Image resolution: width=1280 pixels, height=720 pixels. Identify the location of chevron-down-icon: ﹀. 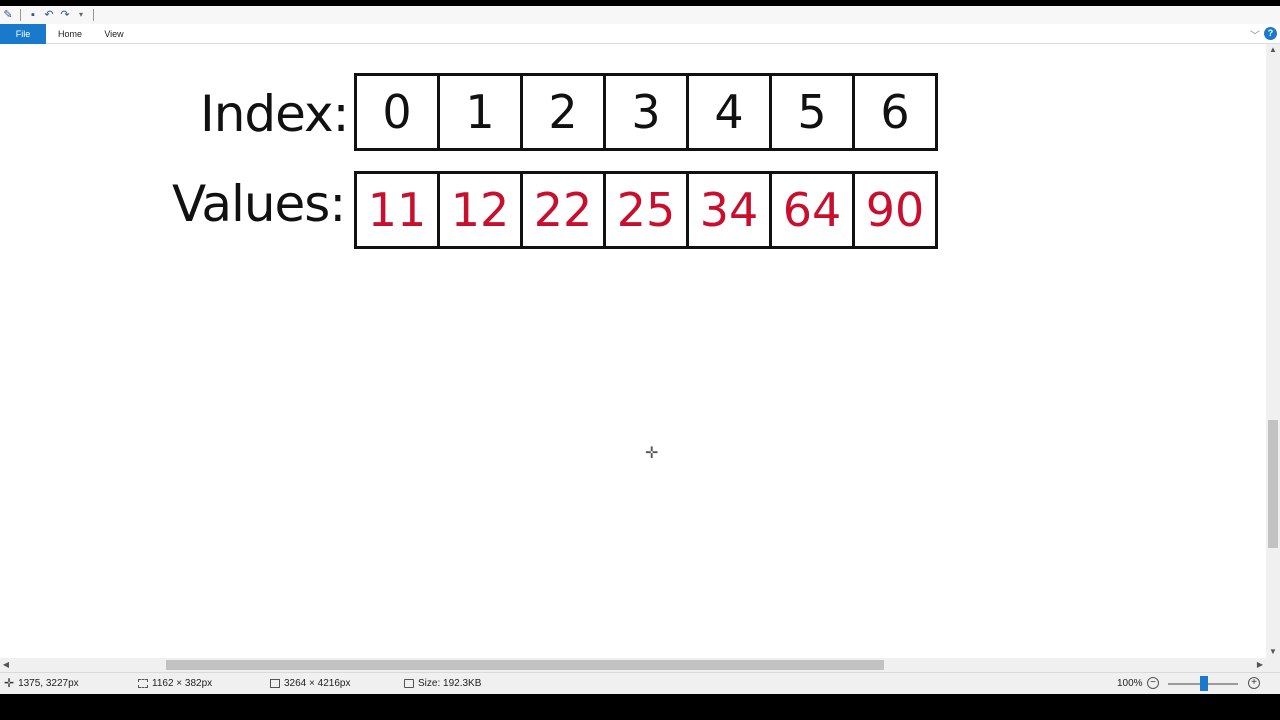
(1255, 34).